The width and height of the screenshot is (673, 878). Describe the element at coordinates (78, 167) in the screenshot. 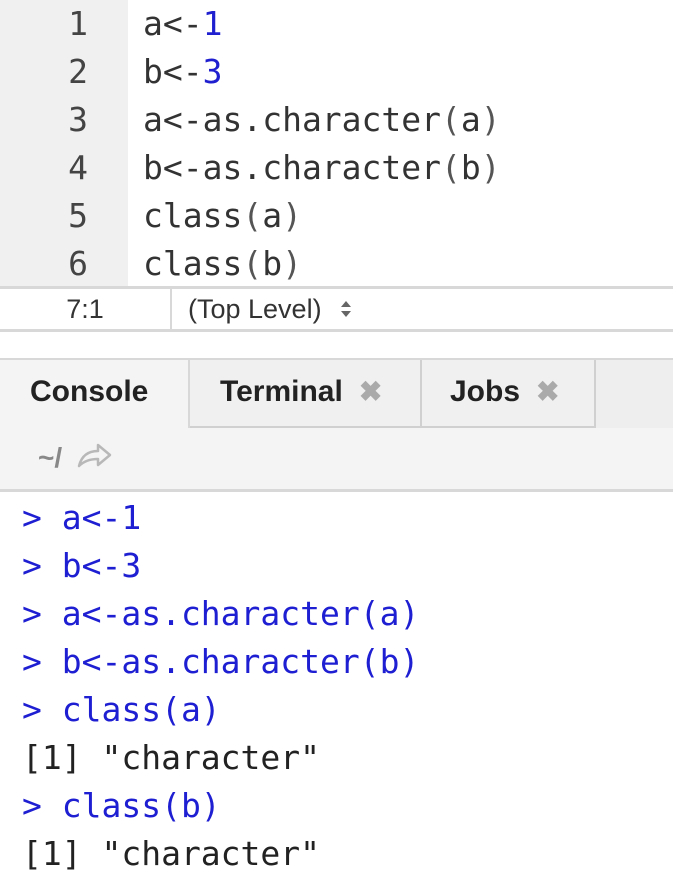

I see `line-number: 4` at that location.